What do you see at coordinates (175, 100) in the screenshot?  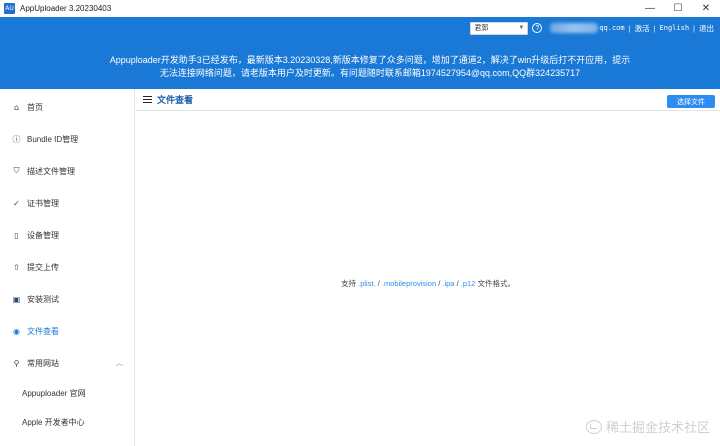 I see `page-title: 文件查看` at bounding box center [175, 100].